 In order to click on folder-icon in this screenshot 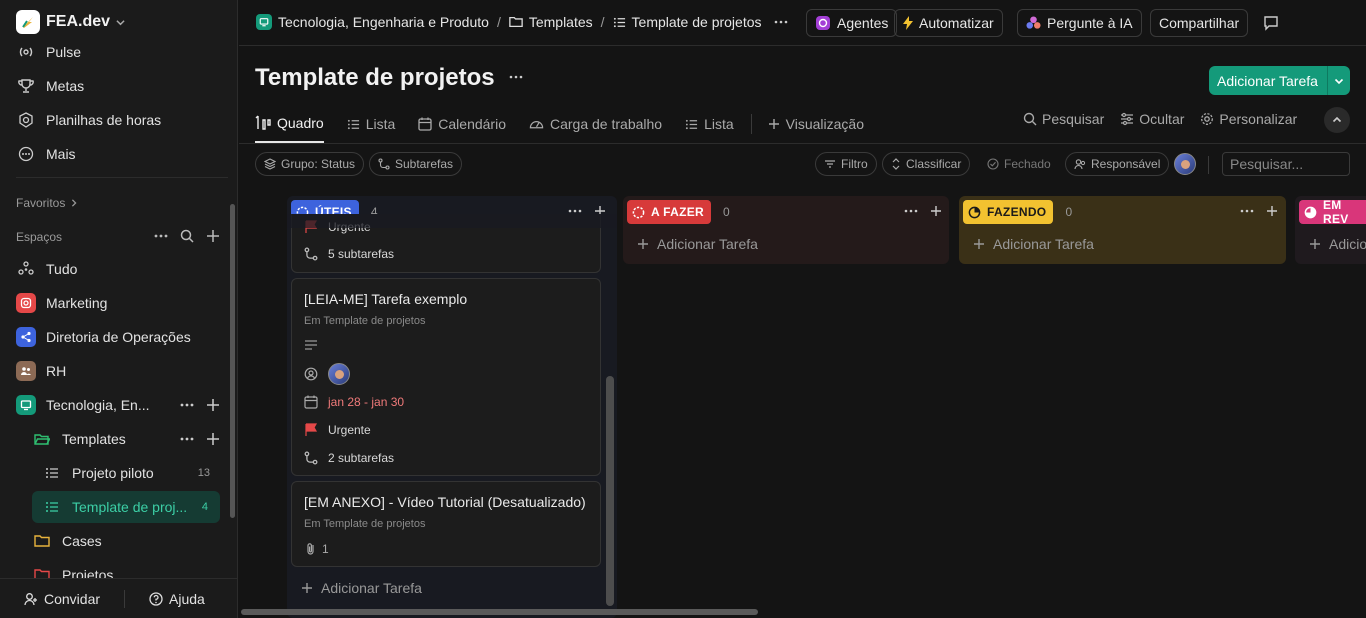, I will do `click(42, 541)`.